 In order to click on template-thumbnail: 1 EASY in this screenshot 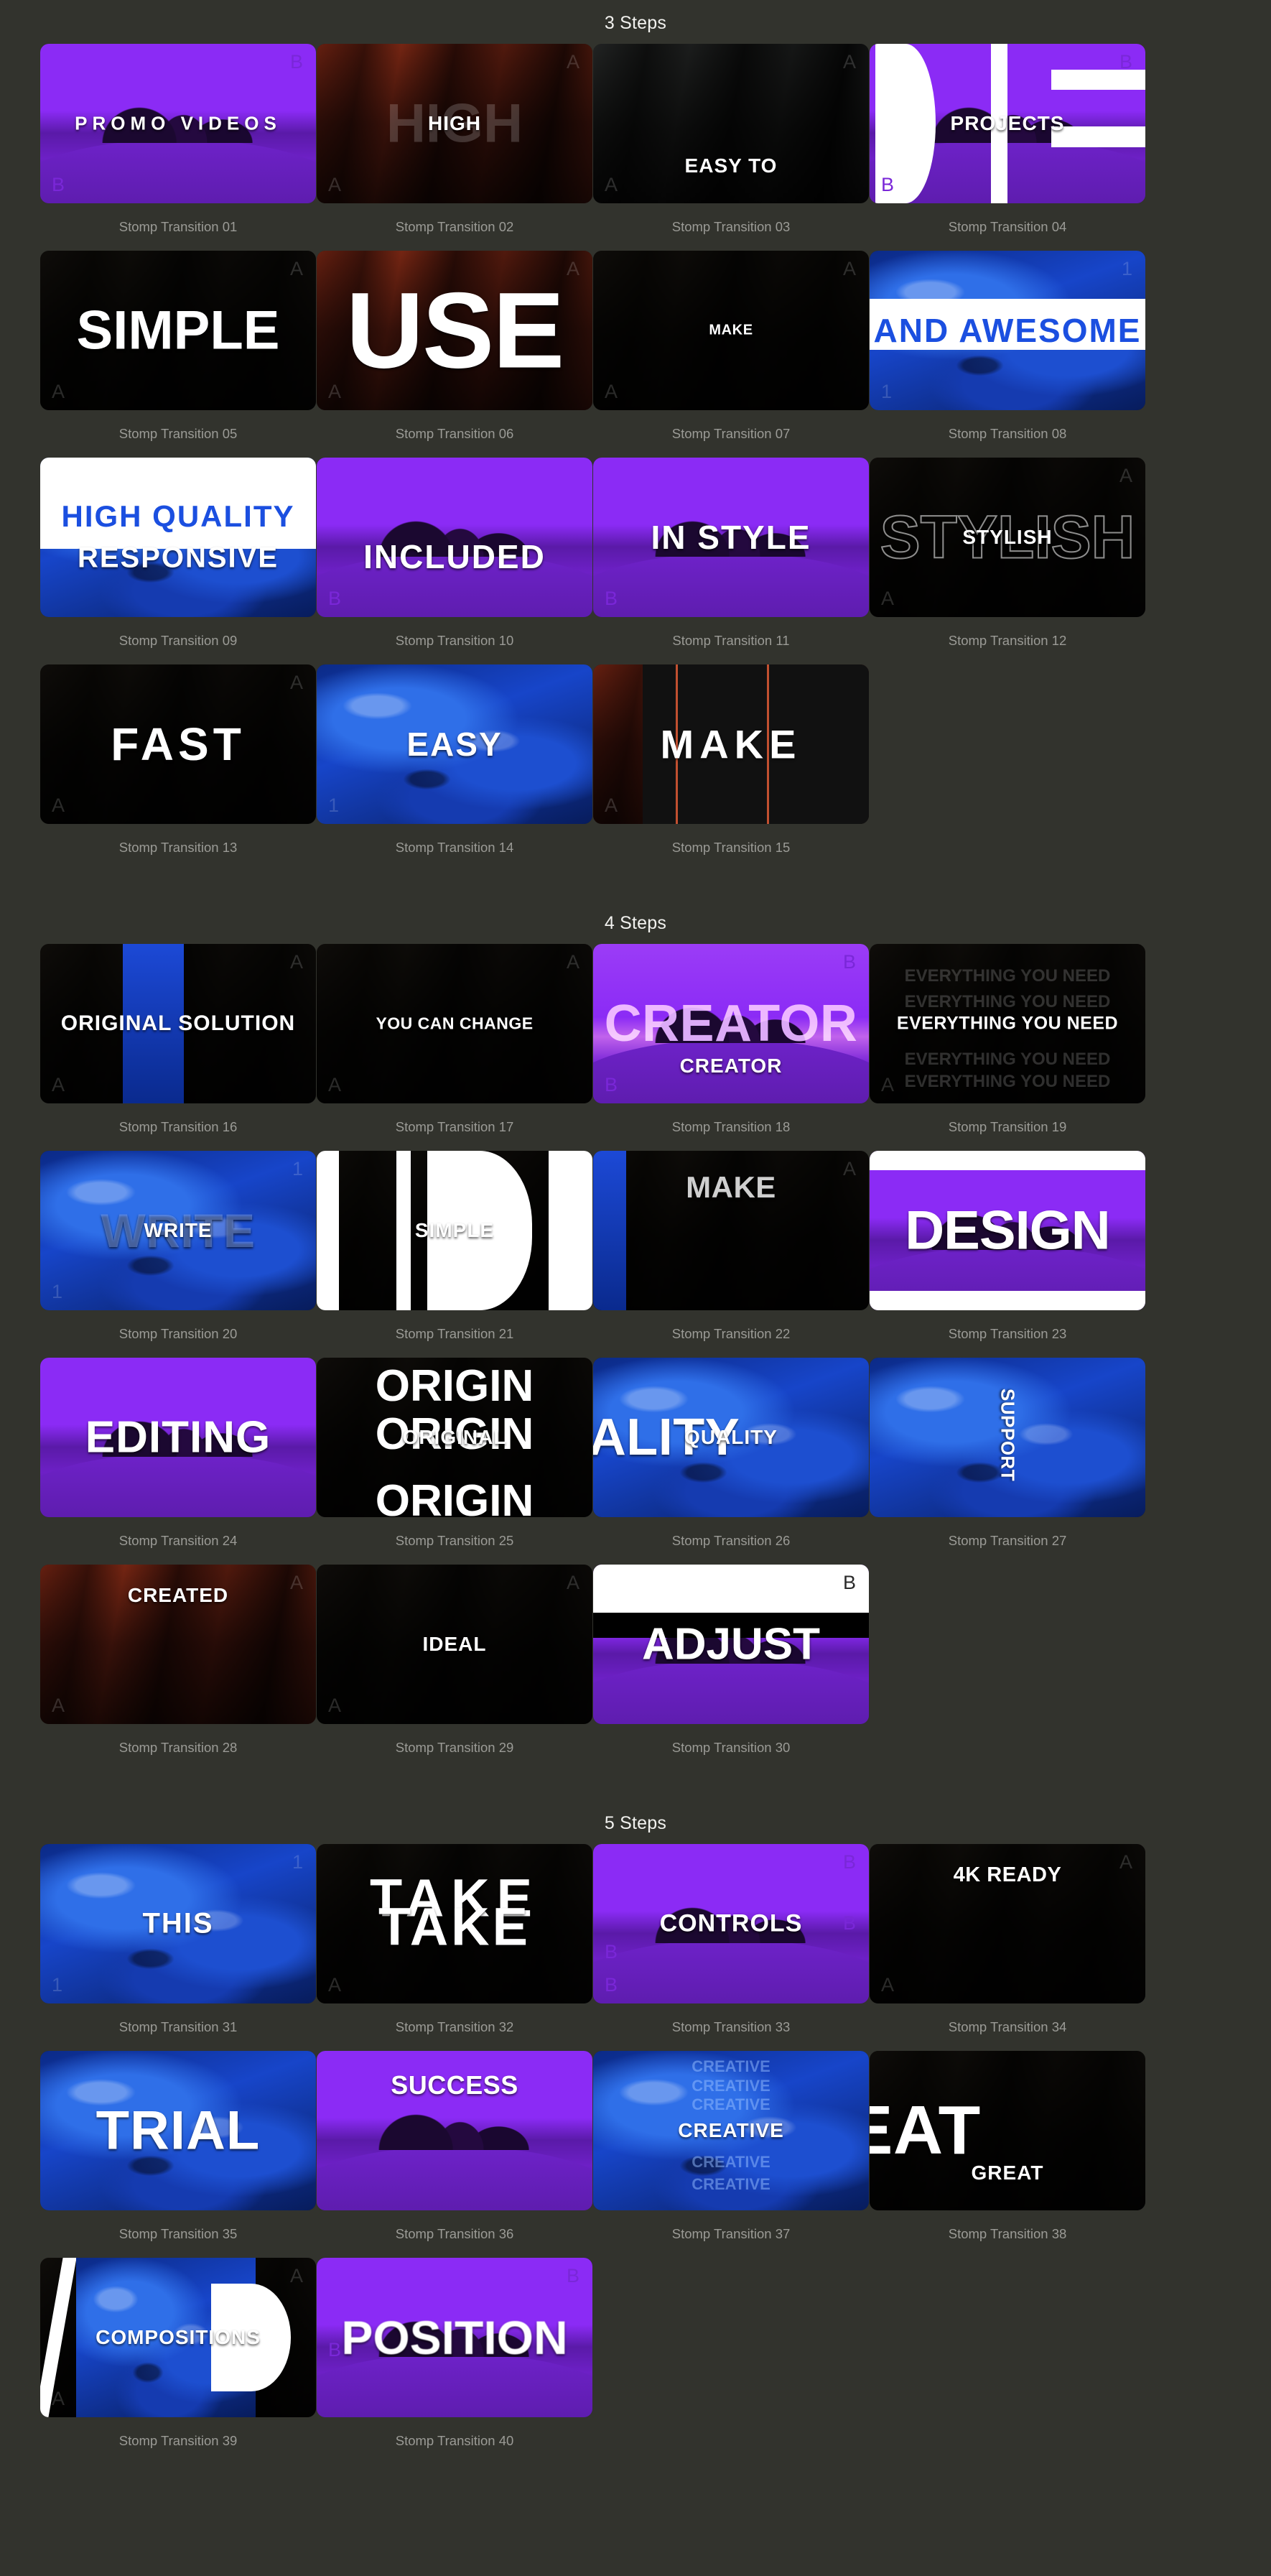, I will do `click(454, 744)`.